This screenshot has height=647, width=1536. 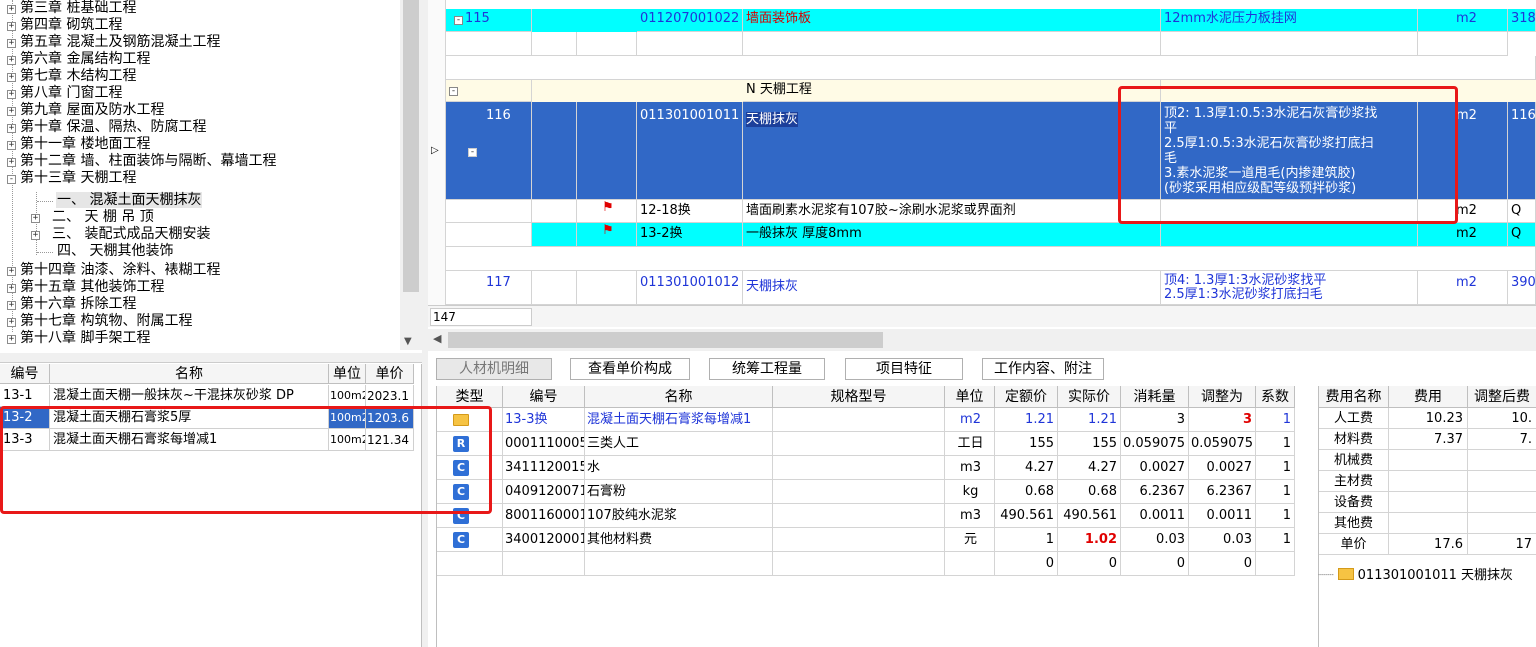 What do you see at coordinates (1428, 397) in the screenshot?
I see `fee-col-header-fee: 费用` at bounding box center [1428, 397].